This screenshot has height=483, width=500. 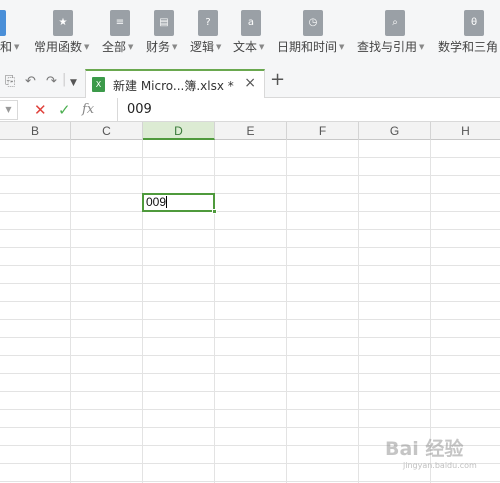 I want to click on column-header-e: E, so click(x=251, y=131).